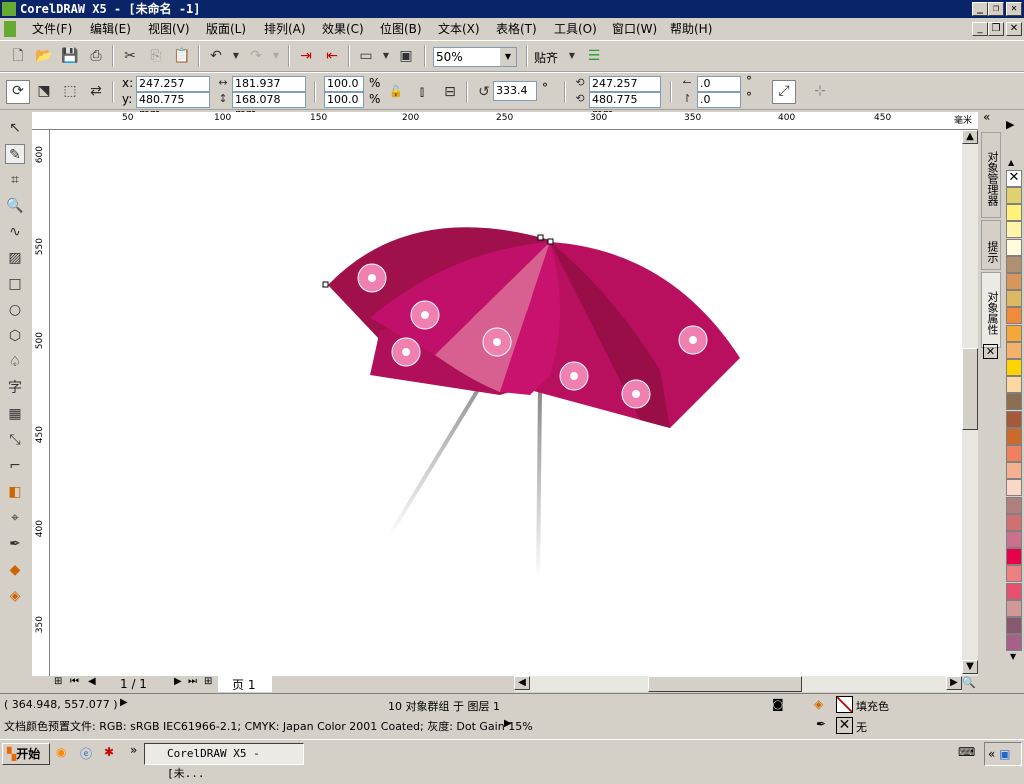 This screenshot has width=1024, height=784. What do you see at coordinates (52, 29) in the screenshot?
I see `menu-file: 文件(F)` at bounding box center [52, 29].